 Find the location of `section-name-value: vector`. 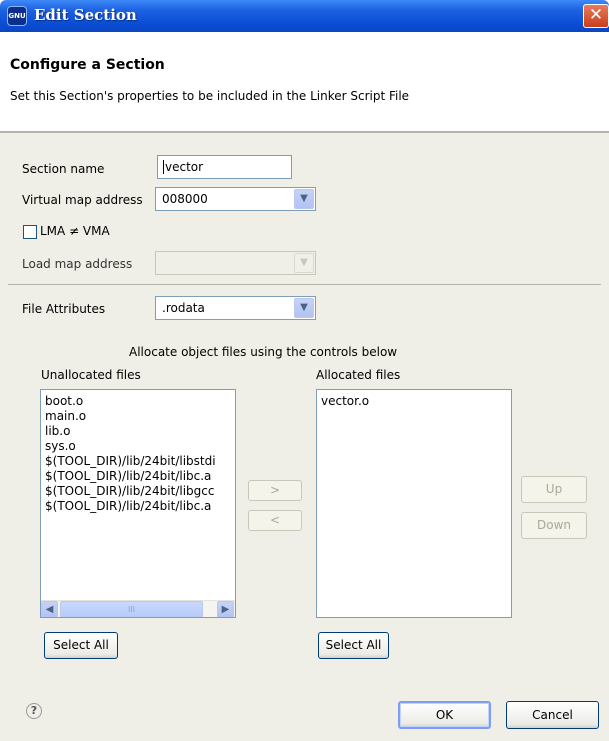

section-name-value: vector is located at coordinates (183, 167).